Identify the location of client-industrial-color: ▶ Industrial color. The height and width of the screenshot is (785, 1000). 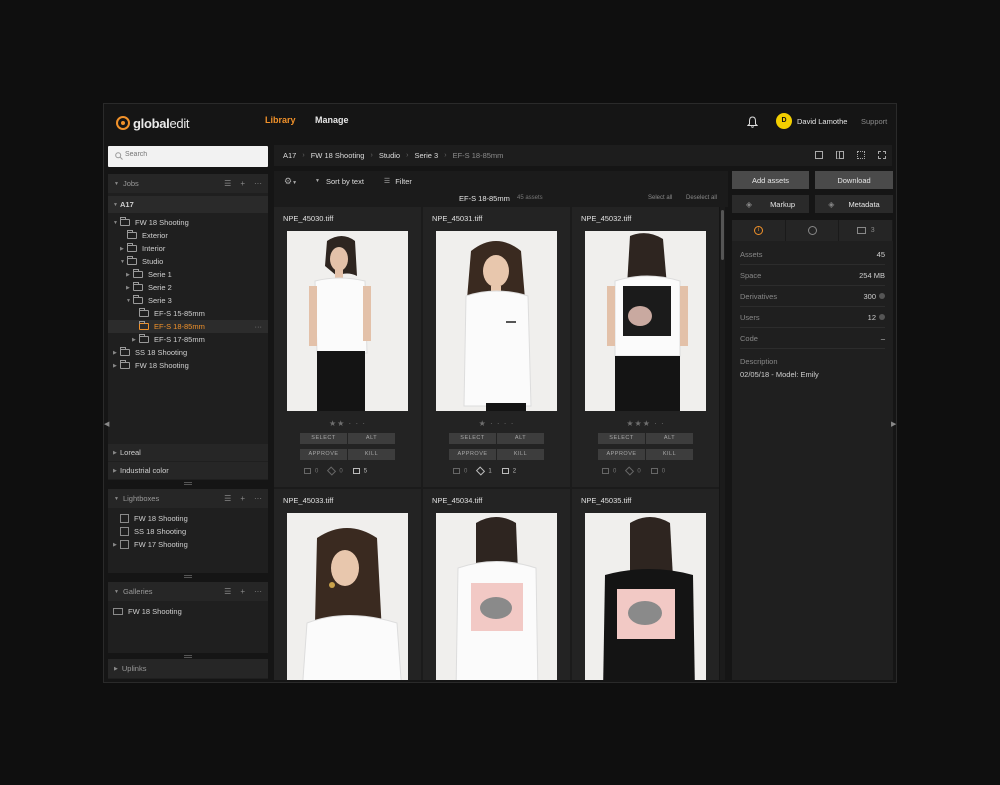
(188, 470).